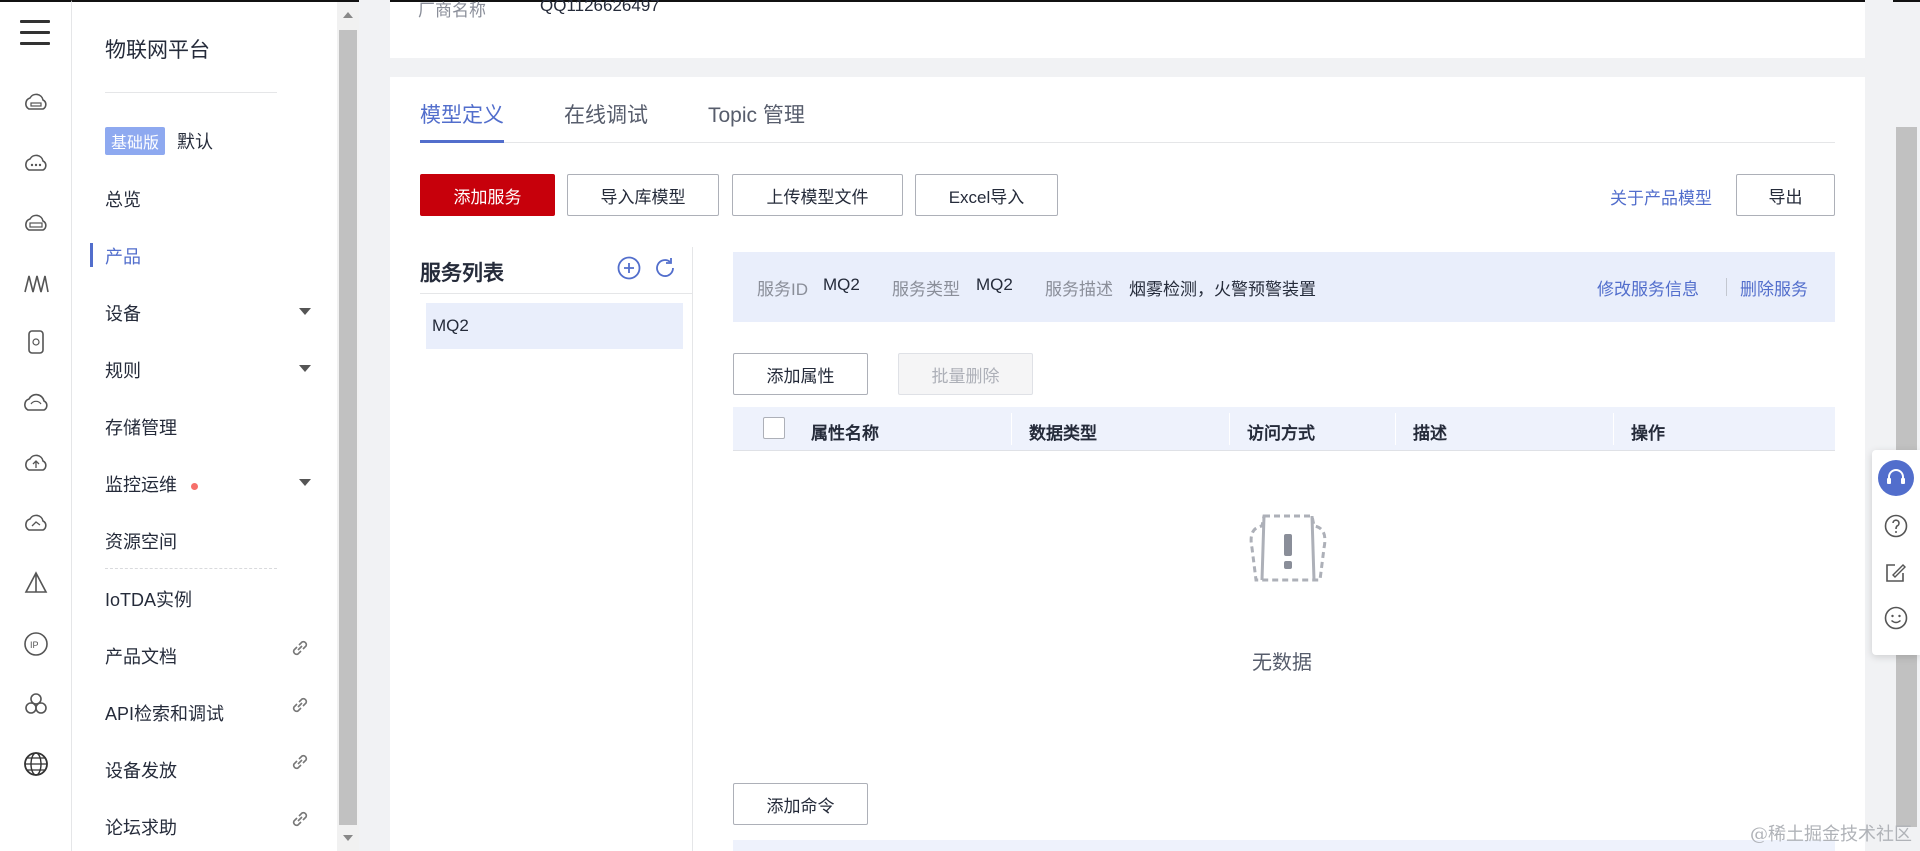  I want to click on hamburger-menu-icon, so click(35, 36).